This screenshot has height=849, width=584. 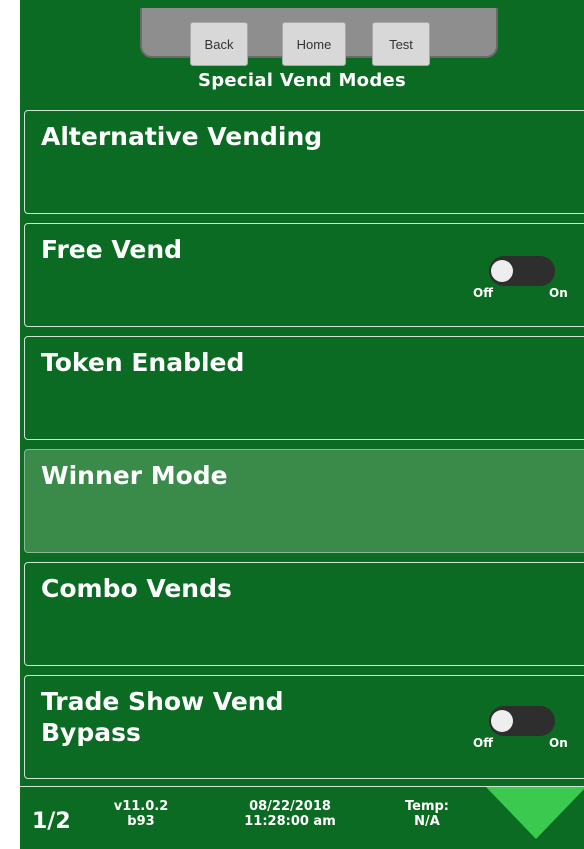 I want to click on menu-item-label: Alternative Vending, so click(x=182, y=136).